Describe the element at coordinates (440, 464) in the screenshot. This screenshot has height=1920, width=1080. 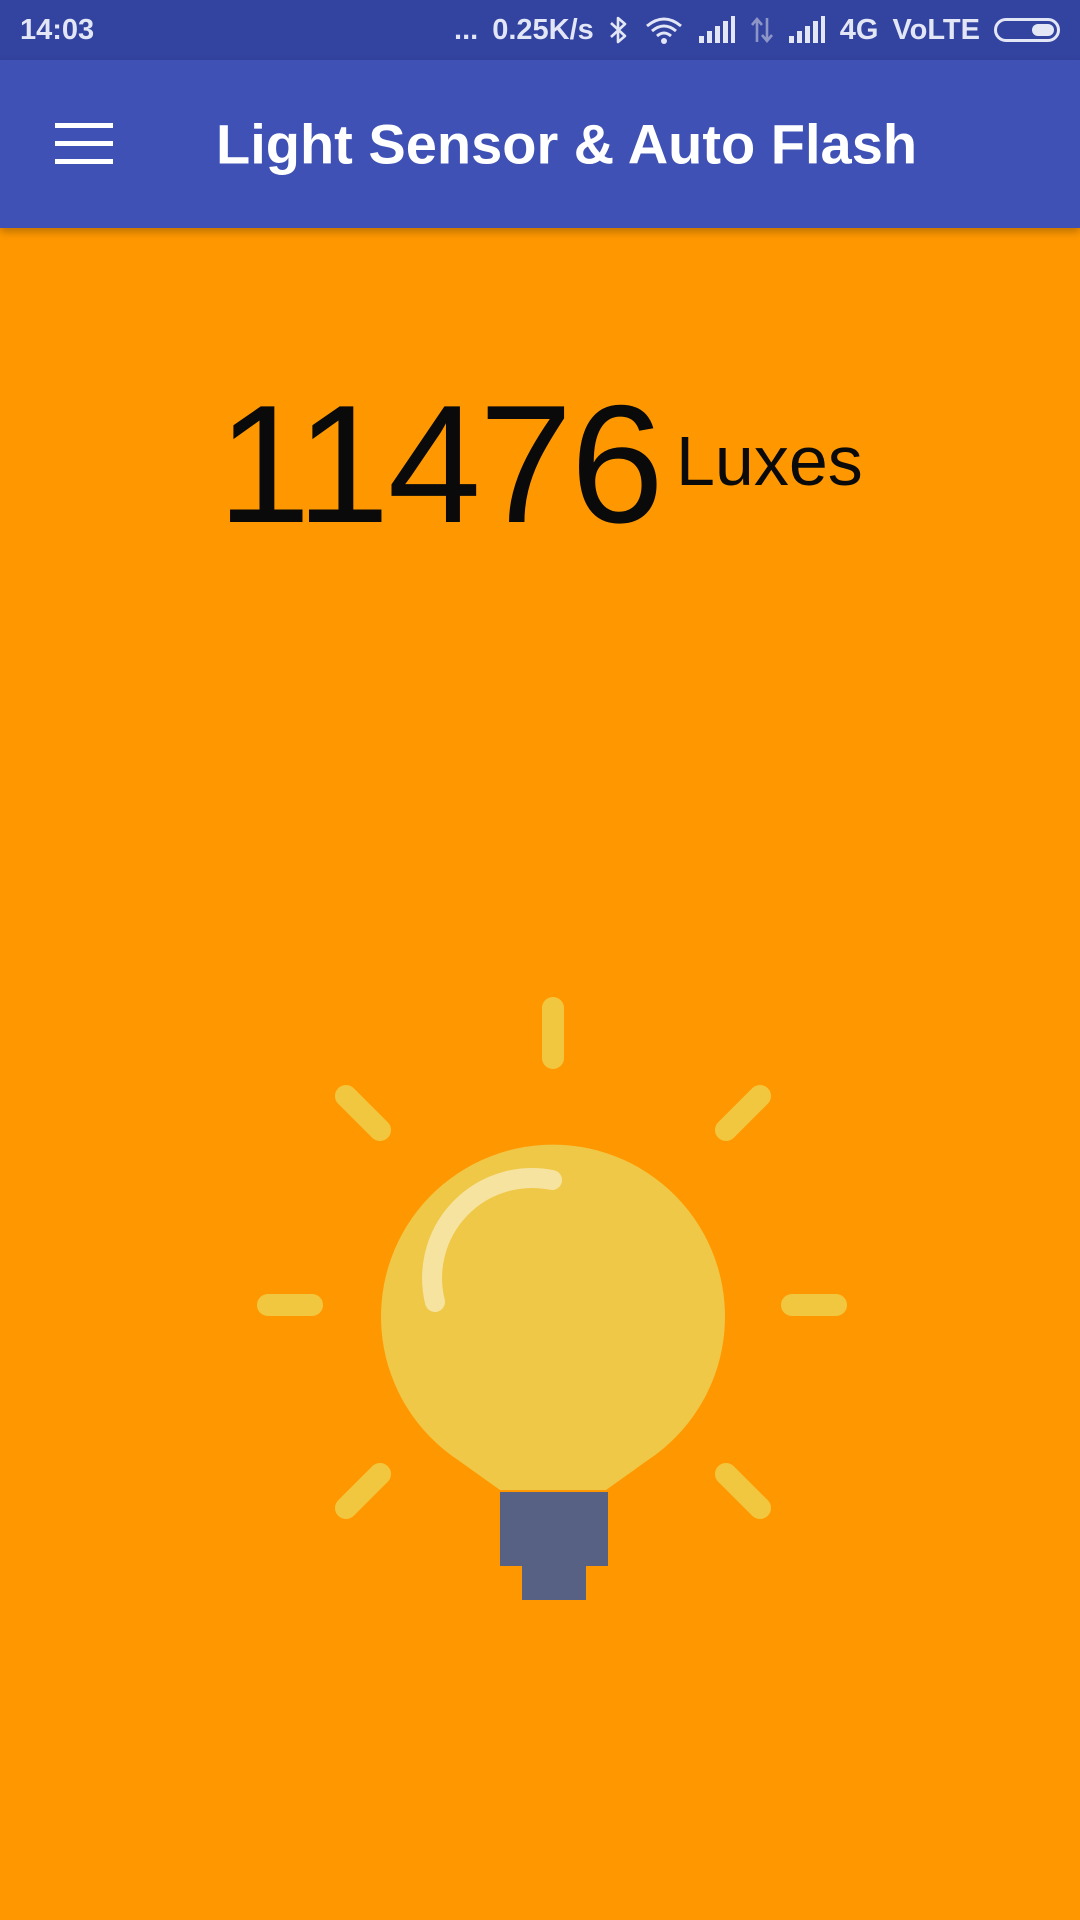
I see `lux-value: 11476` at that location.